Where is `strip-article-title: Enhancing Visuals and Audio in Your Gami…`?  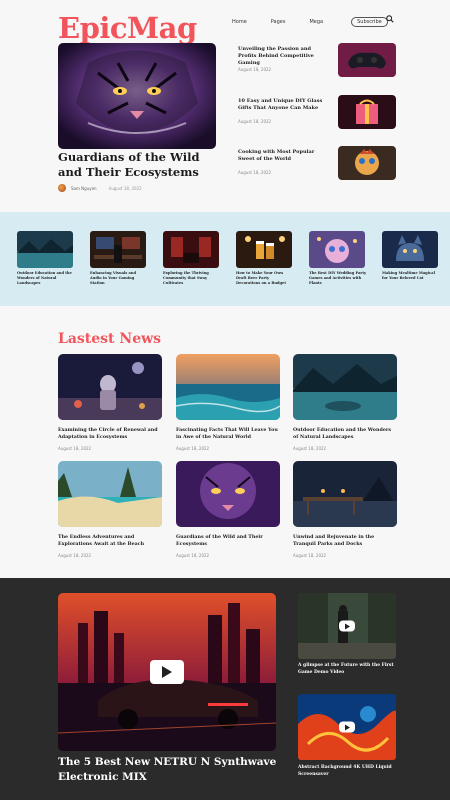
strip-article-title: Enhancing Visuals and Audio in Your Gami… is located at coordinates (119, 278).